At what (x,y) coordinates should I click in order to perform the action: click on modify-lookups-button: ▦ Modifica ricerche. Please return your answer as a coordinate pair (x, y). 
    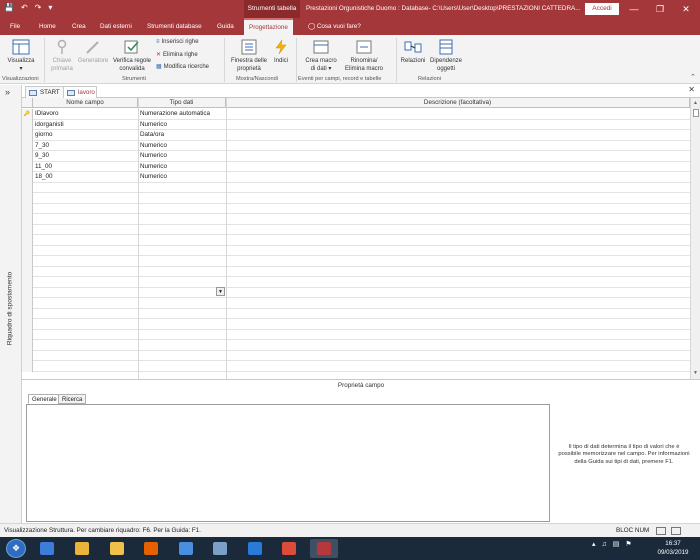
    Looking at the image, I should click on (182, 67).